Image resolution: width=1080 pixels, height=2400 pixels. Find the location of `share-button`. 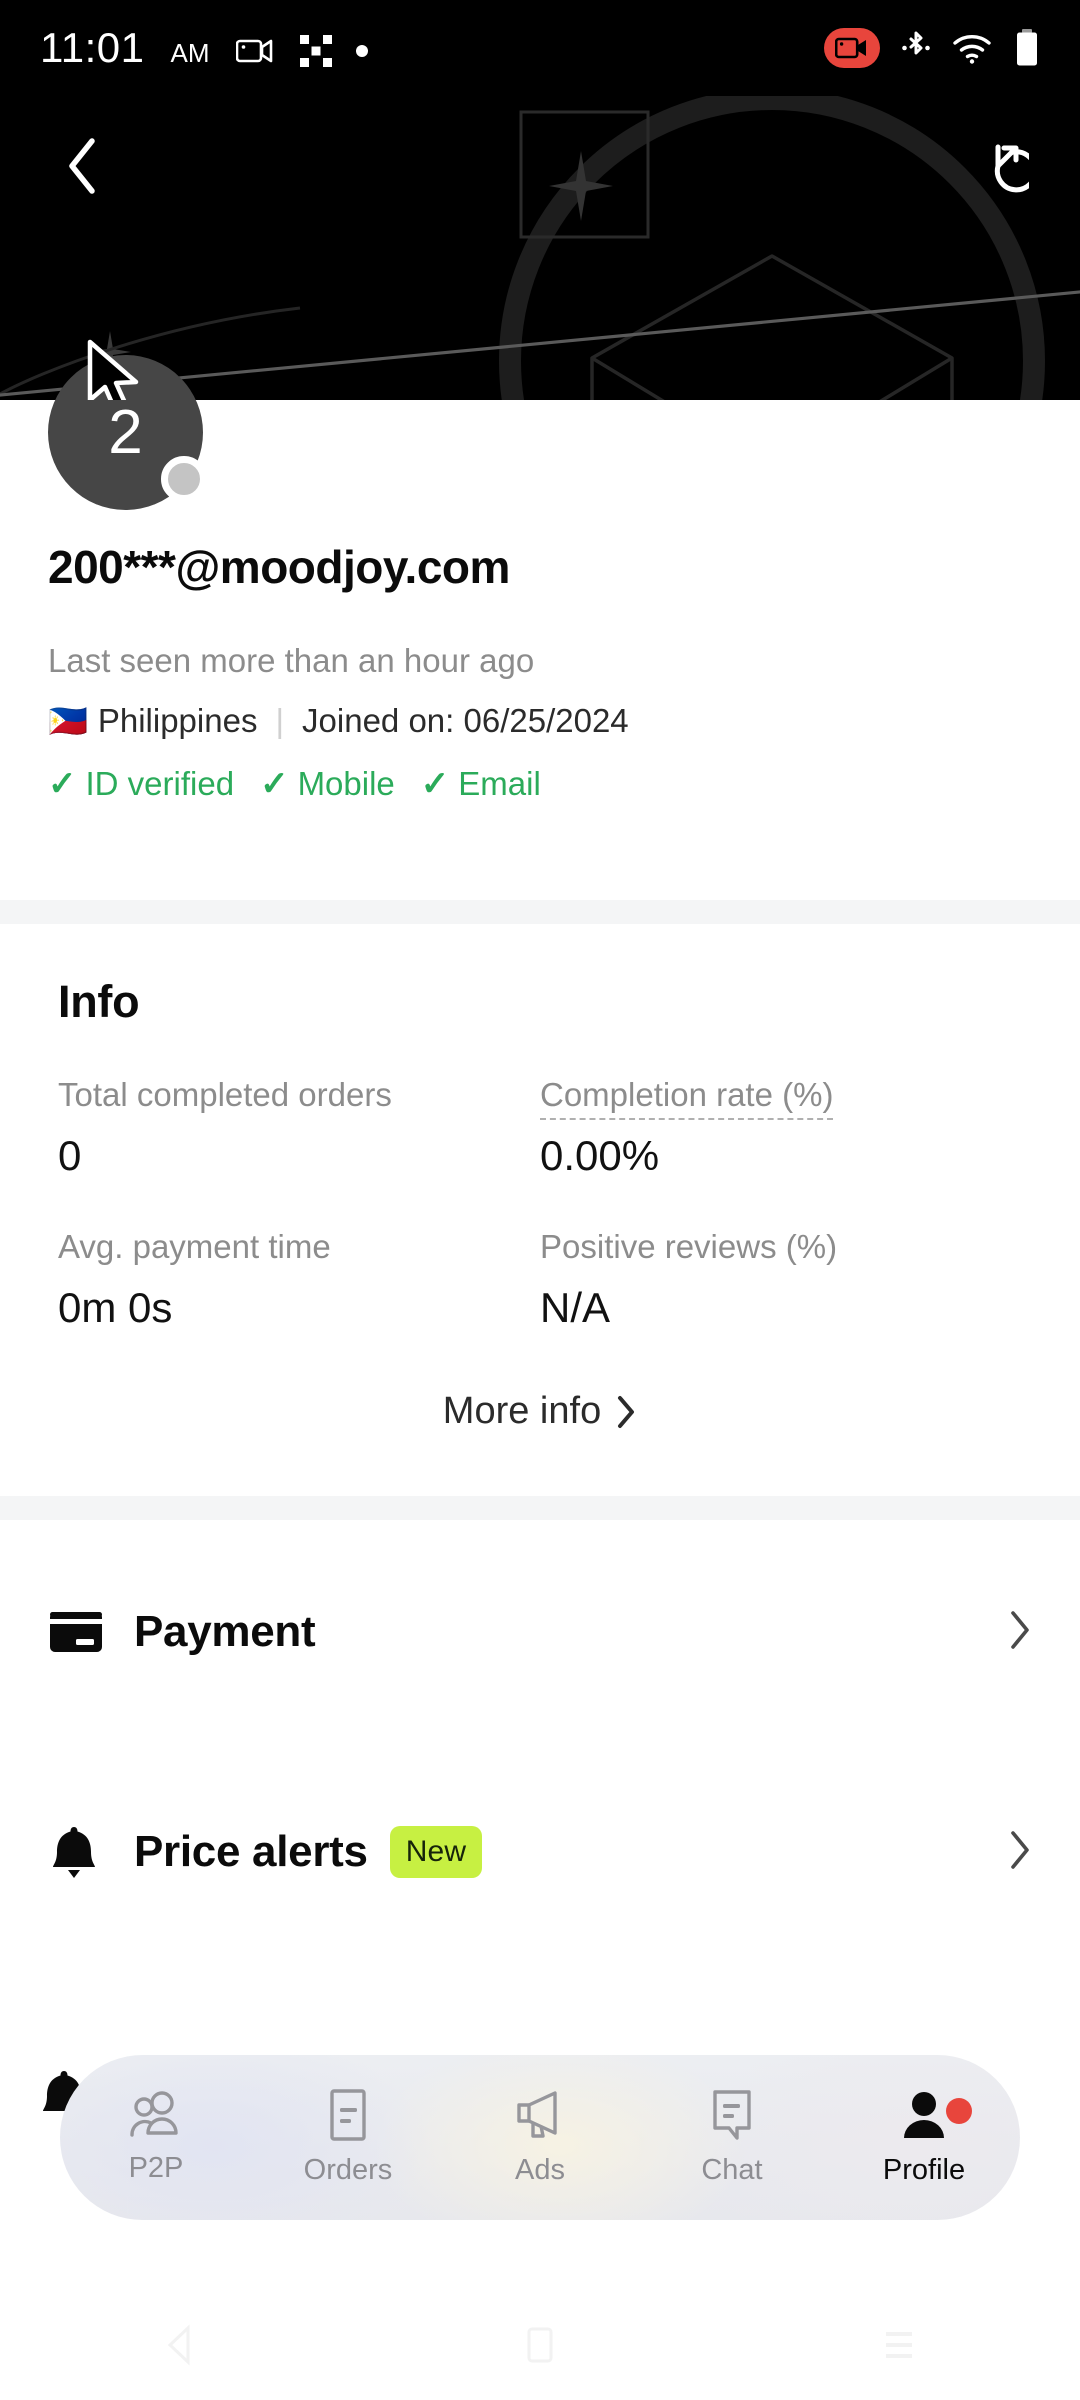

share-button is located at coordinates (998, 166).